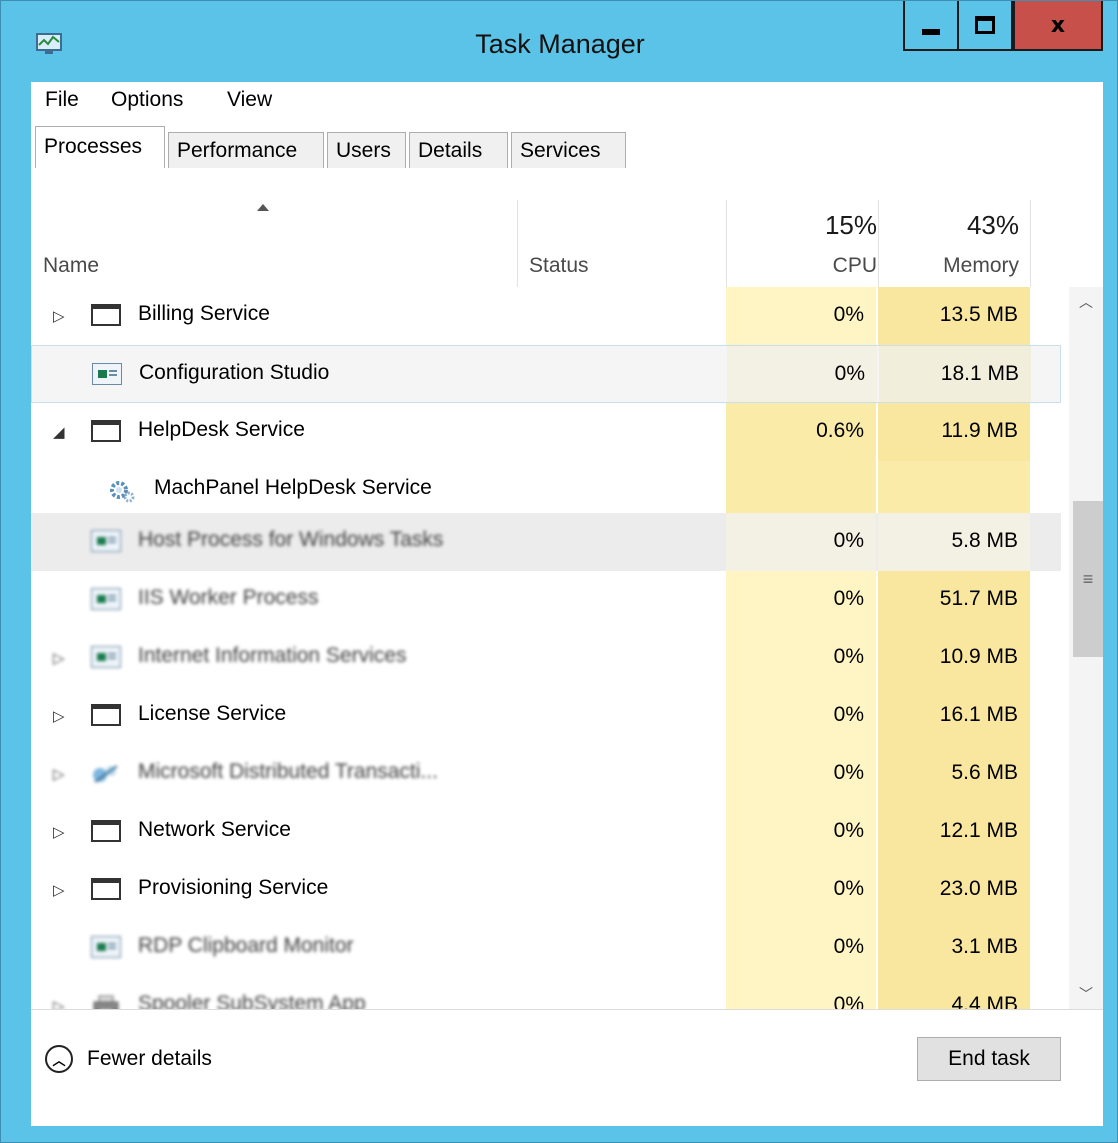  What do you see at coordinates (100, 147) in the screenshot?
I see `tab-processes: Processes` at bounding box center [100, 147].